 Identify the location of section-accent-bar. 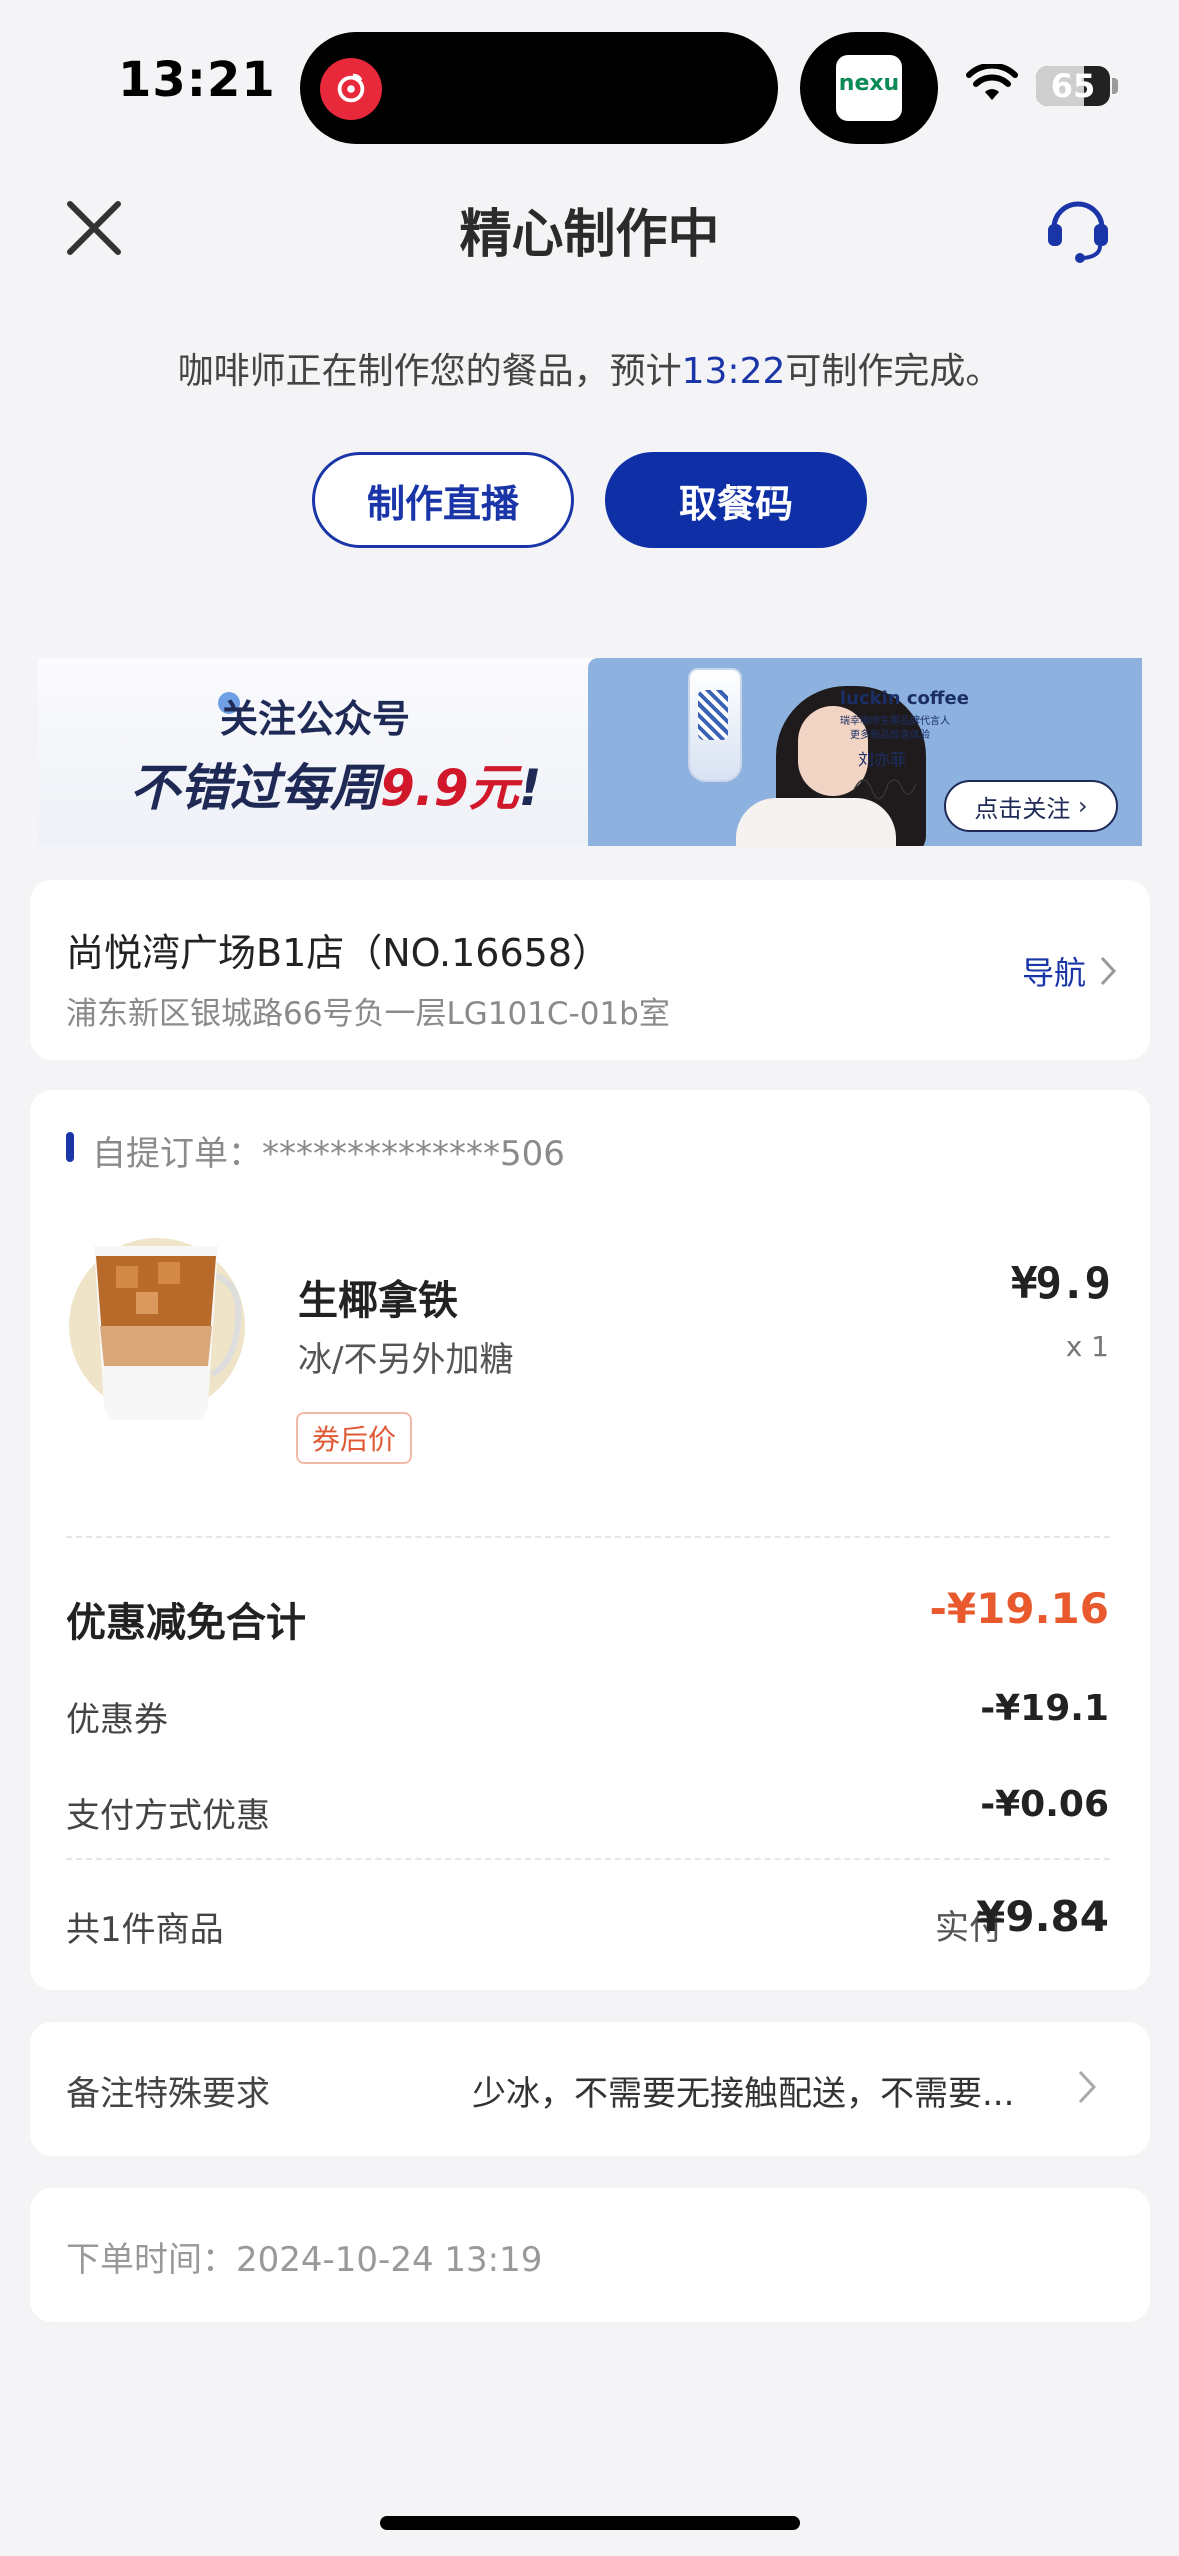
(70, 1147).